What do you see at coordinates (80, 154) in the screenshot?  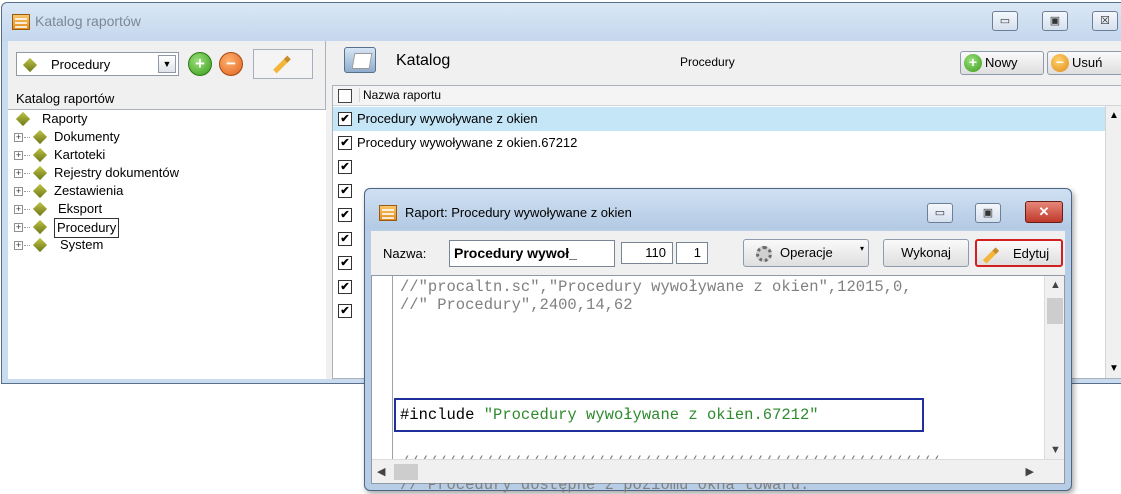 I see `tree-item-label: Kartoteki` at bounding box center [80, 154].